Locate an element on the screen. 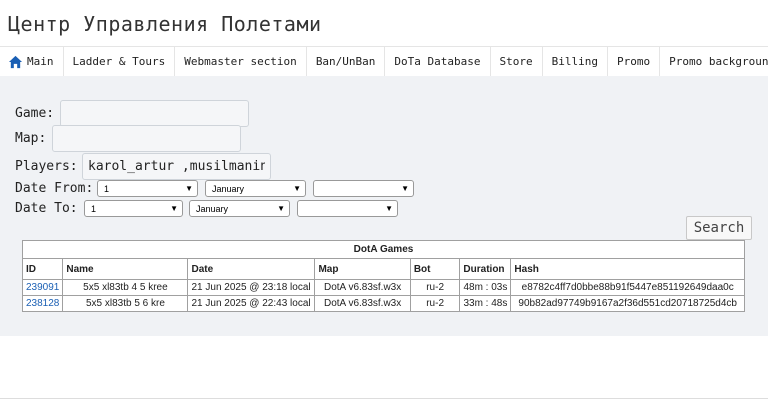 This screenshot has width=768, height=402. nav-item-label: DoTa Database is located at coordinates (437, 61).